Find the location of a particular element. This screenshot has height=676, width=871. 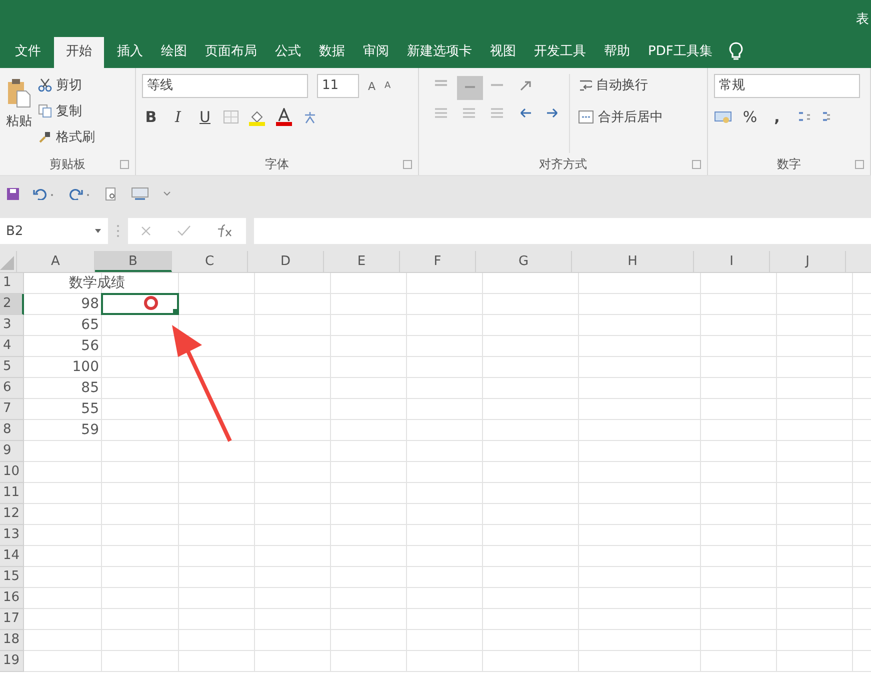

group-label: 数字 is located at coordinates (789, 164).